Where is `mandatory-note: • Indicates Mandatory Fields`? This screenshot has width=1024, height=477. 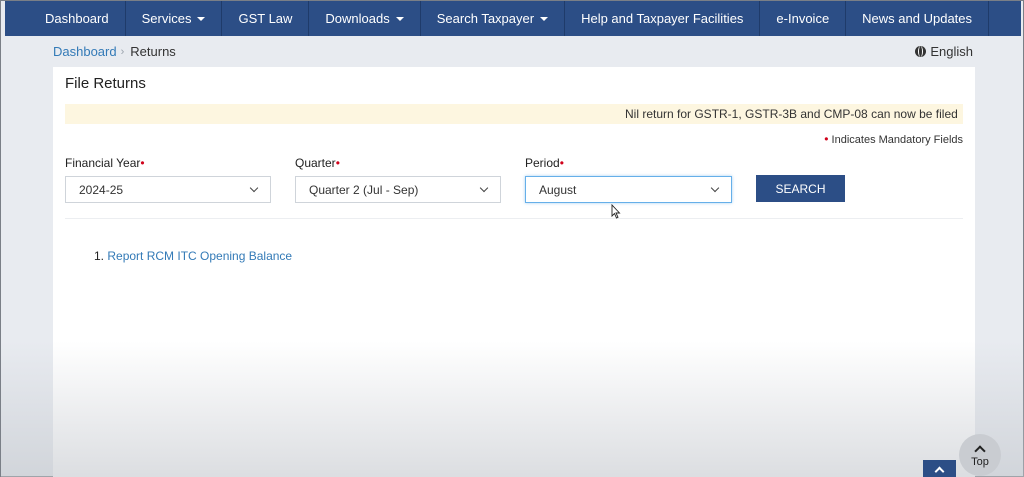
mandatory-note: • Indicates Mandatory Fields is located at coordinates (893, 139).